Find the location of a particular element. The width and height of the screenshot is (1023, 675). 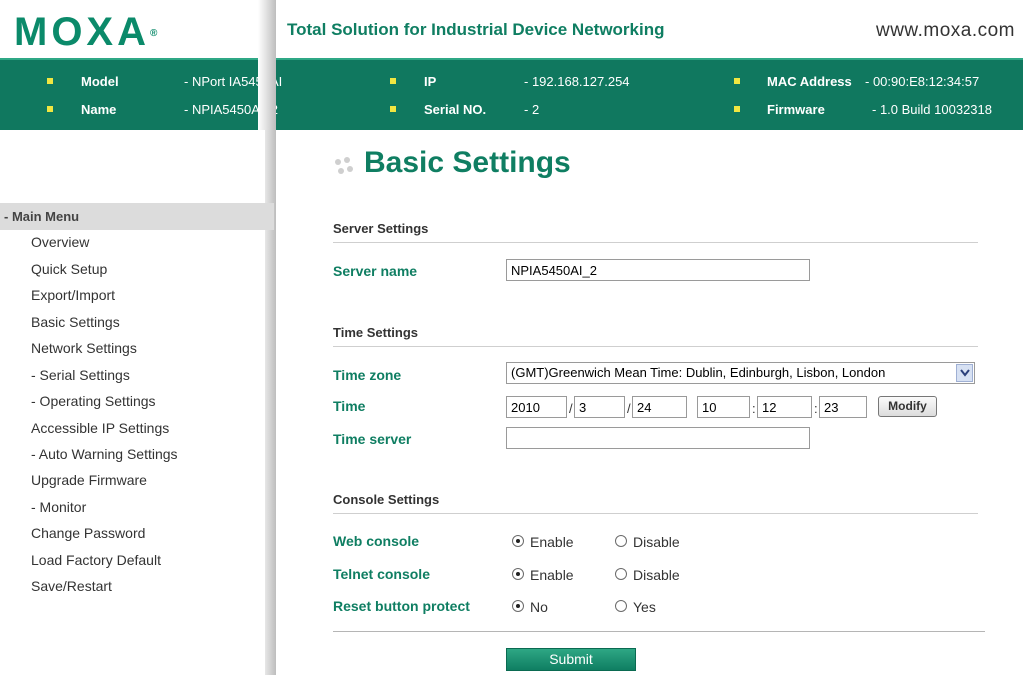

info-ip-value: - 192.168.127.254 is located at coordinates (577, 81).